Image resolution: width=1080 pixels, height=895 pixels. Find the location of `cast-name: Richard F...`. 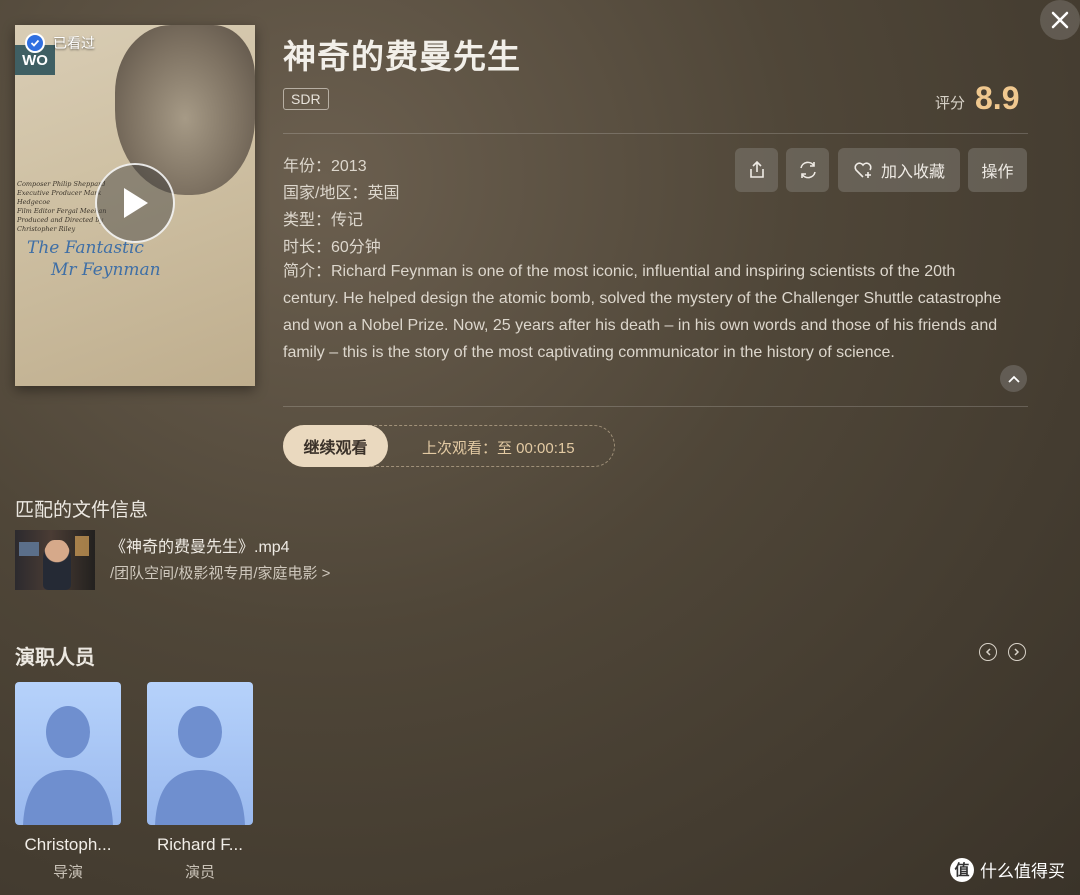

cast-name: Richard F... is located at coordinates (200, 844).